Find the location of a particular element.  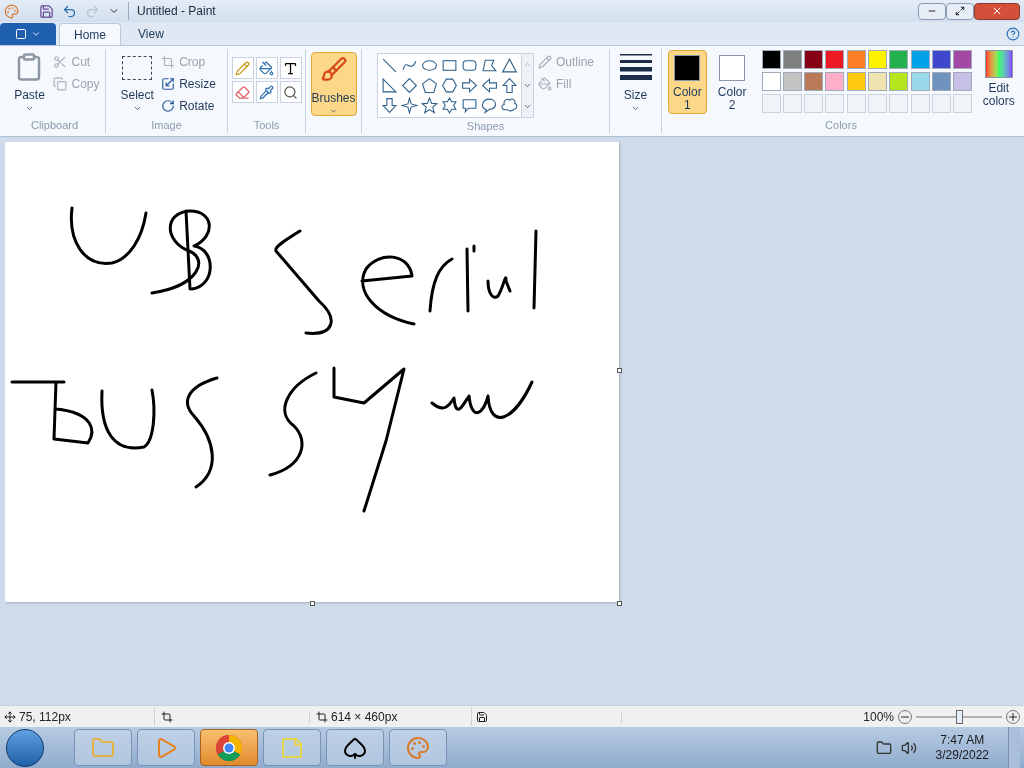

resize-icon is located at coordinates (168, 84).